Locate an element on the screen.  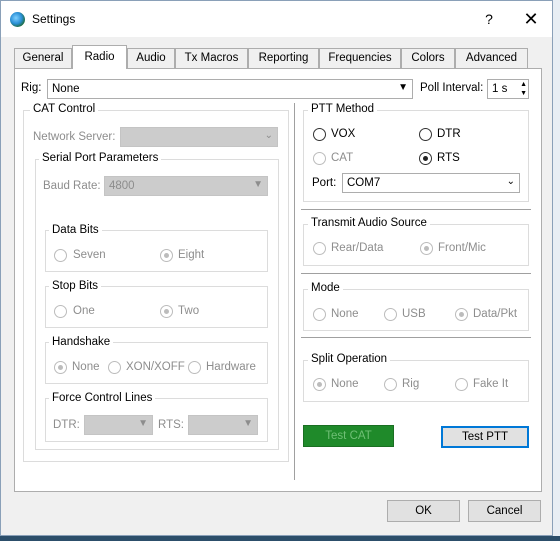
baud-rate-select: 4800 ▼ is located at coordinates (186, 186).